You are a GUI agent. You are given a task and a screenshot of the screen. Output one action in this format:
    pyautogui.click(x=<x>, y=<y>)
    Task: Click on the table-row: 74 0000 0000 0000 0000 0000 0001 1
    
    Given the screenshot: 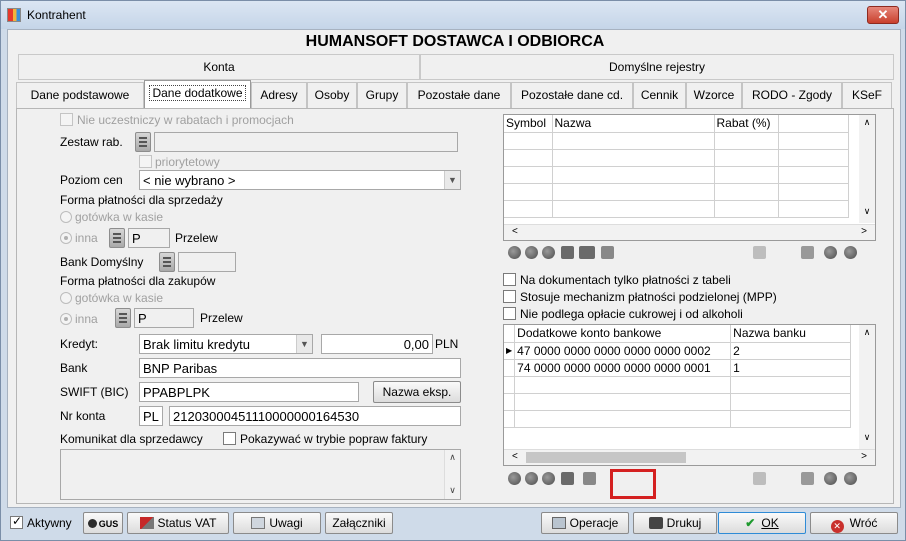 What is the action you would take?
    pyautogui.click(x=678, y=368)
    